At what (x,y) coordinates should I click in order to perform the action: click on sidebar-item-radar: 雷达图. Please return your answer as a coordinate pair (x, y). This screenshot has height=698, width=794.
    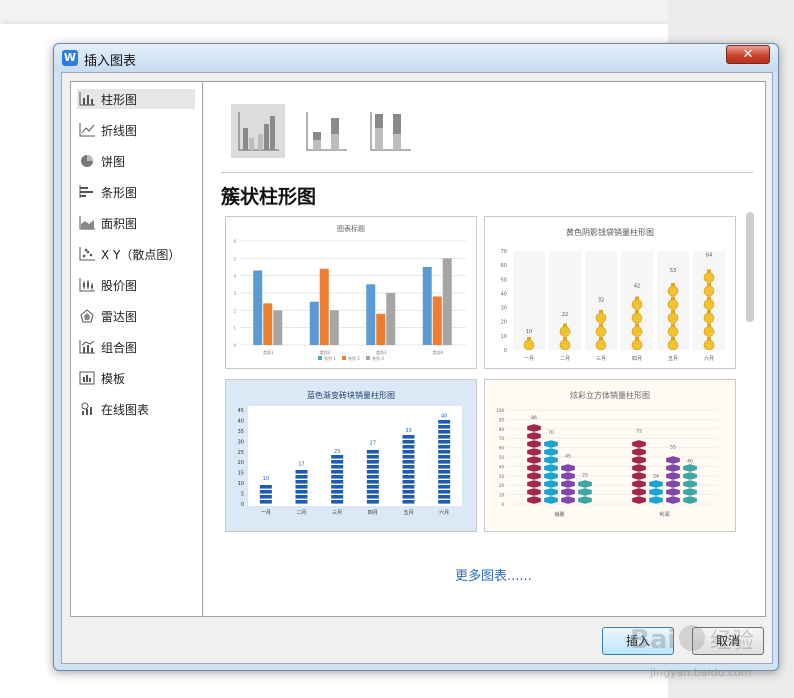
    Looking at the image, I should click on (136, 316).